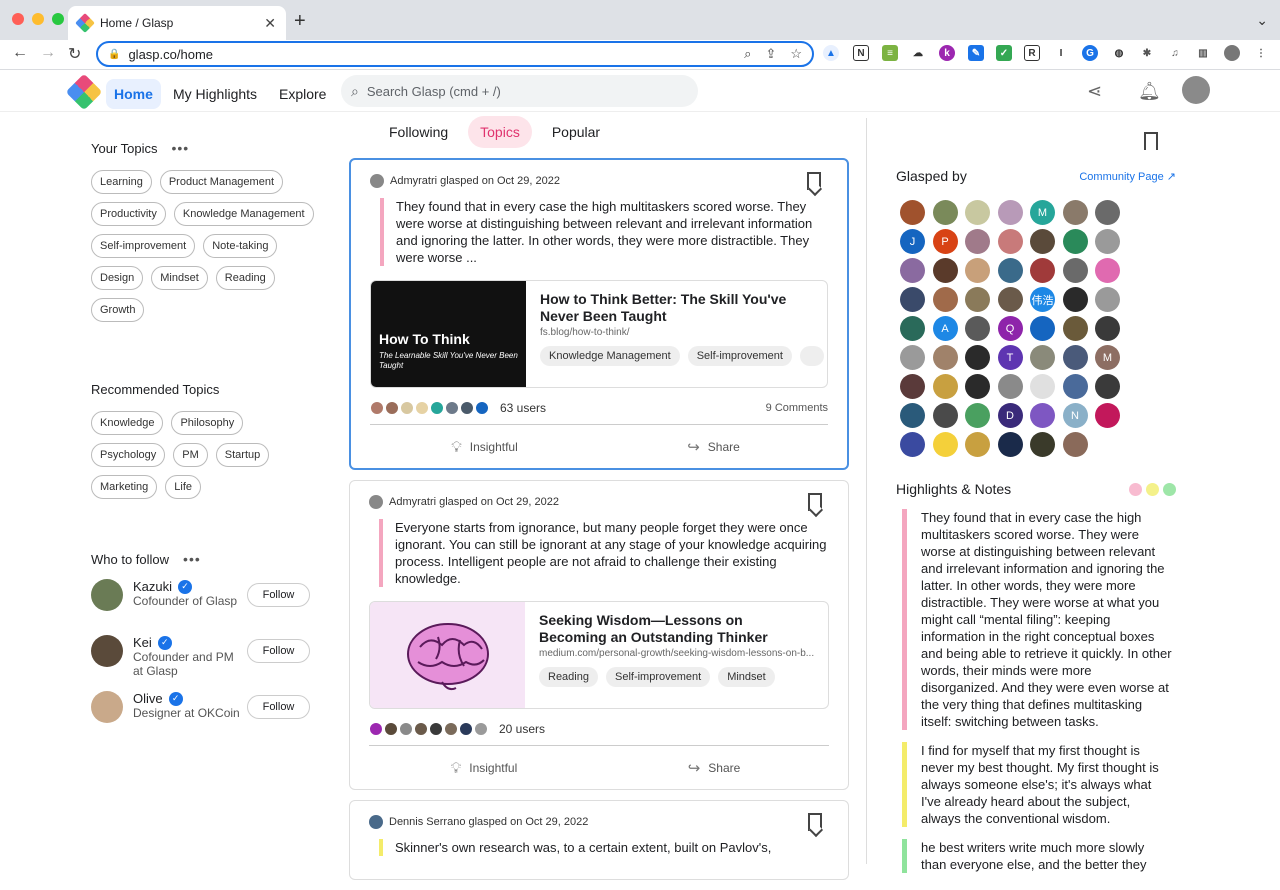 This screenshot has width=1280, height=890. I want to click on tab-following: Following, so click(418, 132).